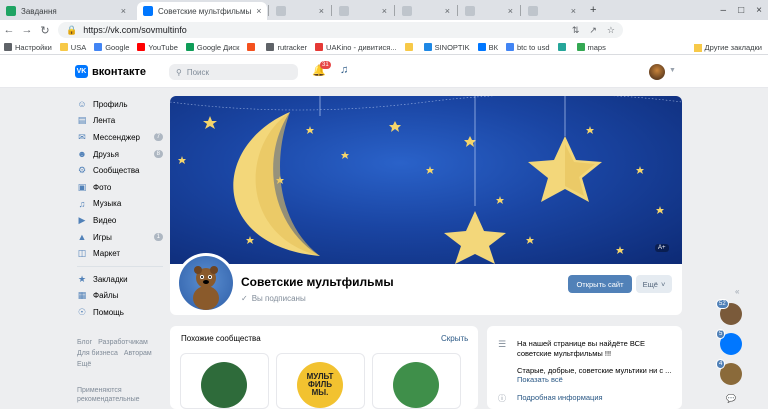  Describe the element at coordinates (158, 153) in the screenshot. I see `sidebar-count-badge: 8` at that location.